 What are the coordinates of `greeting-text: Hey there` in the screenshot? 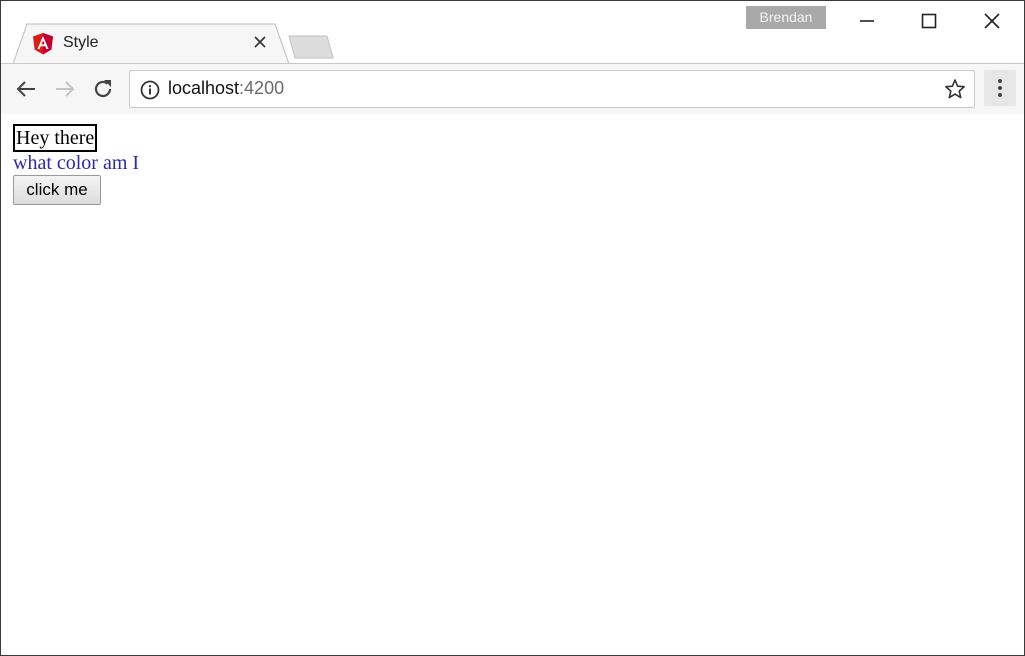 It's located at (55, 138).